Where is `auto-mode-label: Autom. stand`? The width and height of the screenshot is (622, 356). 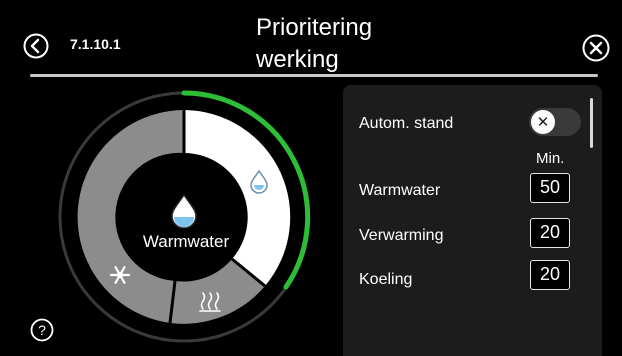 auto-mode-label: Autom. stand is located at coordinates (406, 123).